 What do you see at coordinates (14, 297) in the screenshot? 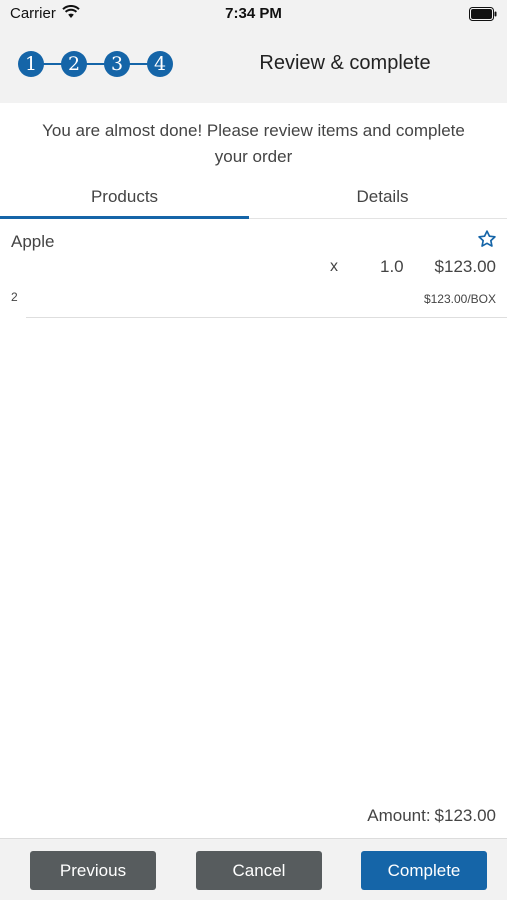
I see `product-code: 2` at bounding box center [14, 297].